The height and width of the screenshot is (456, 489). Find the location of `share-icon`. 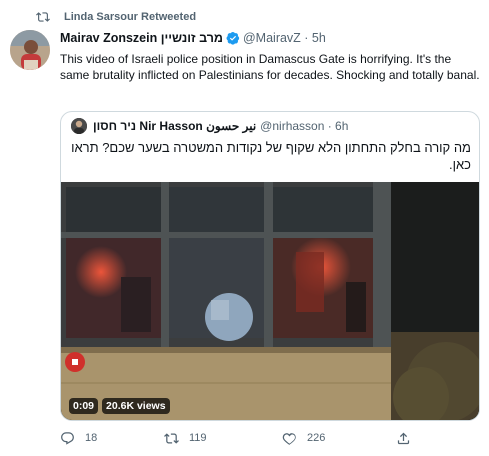

share-icon is located at coordinates (403, 438).